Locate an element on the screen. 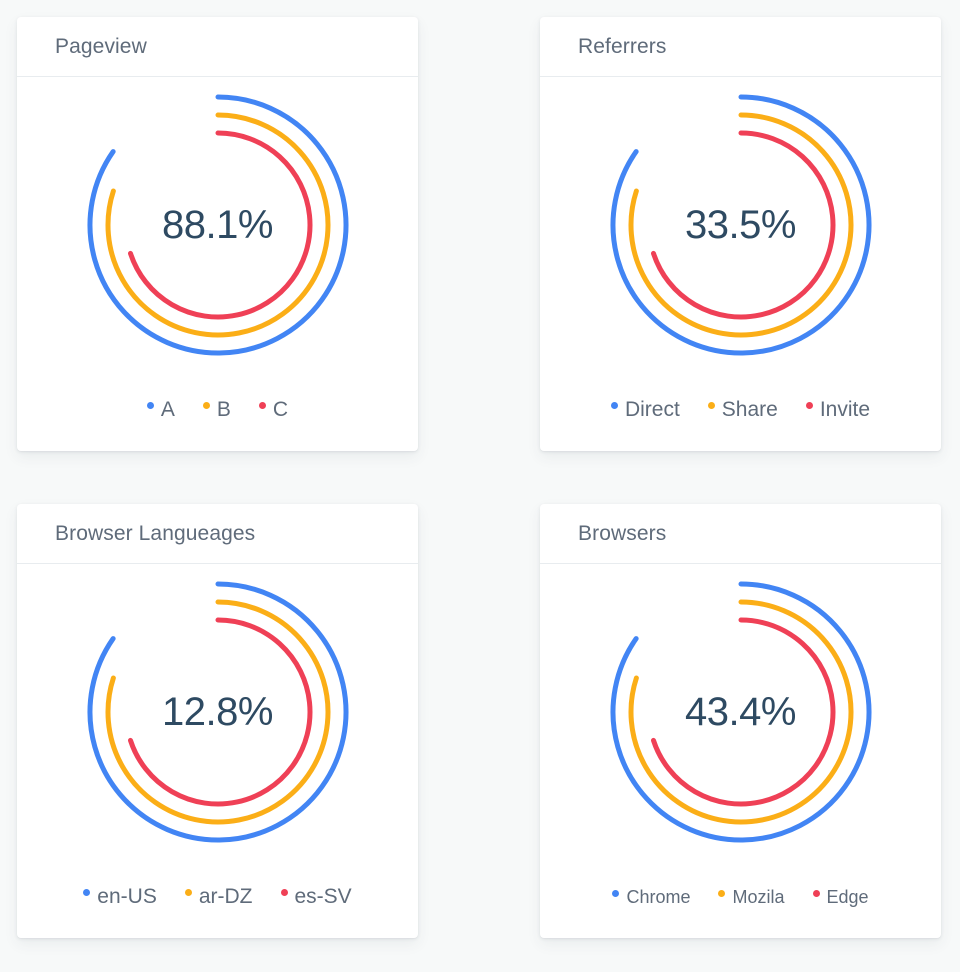 This screenshot has width=960, height=972. legend-item: Share is located at coordinates (742, 409).